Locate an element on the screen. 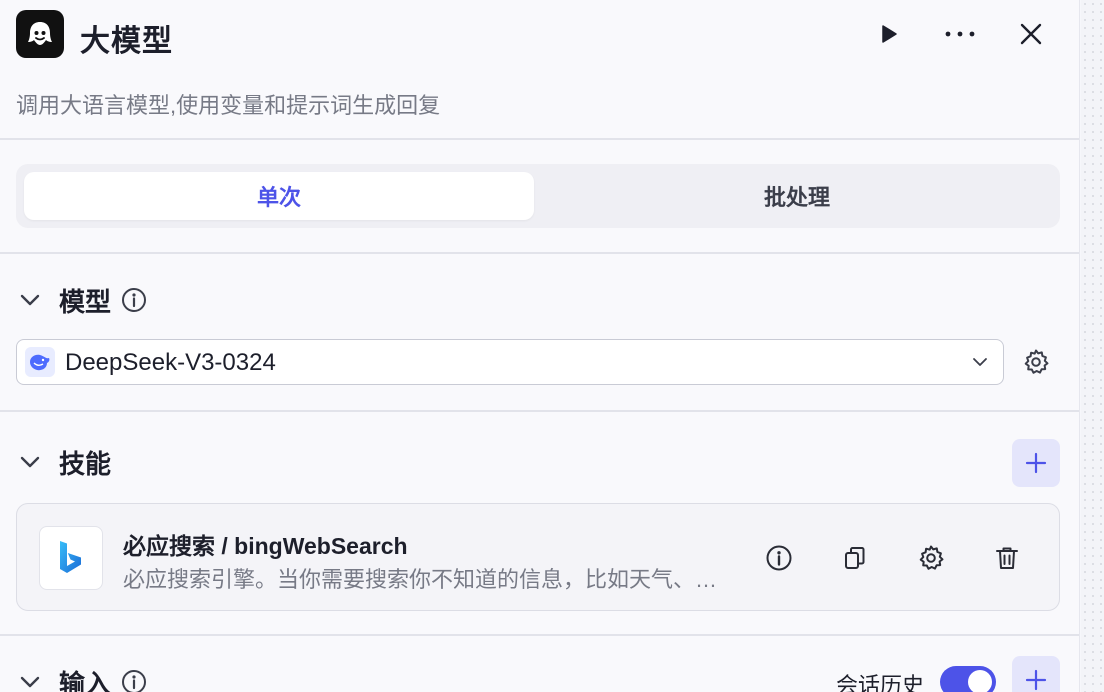 This screenshot has height=692, width=1104. mode-tabs: 单次 批处理 is located at coordinates (538, 196).